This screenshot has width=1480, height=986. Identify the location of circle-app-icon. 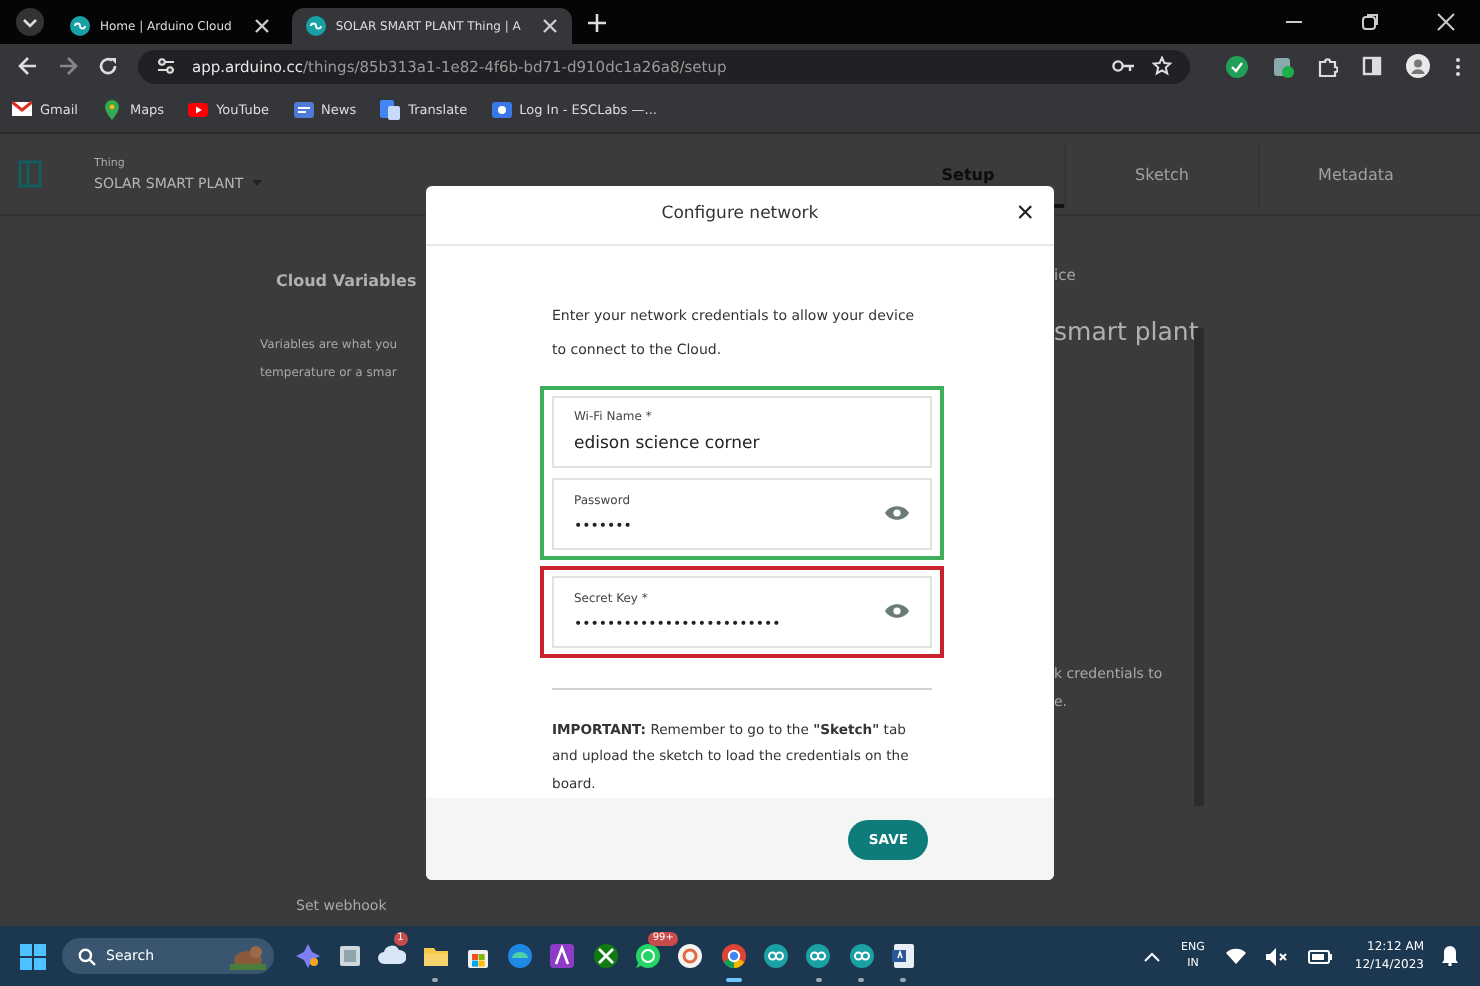
(690, 956).